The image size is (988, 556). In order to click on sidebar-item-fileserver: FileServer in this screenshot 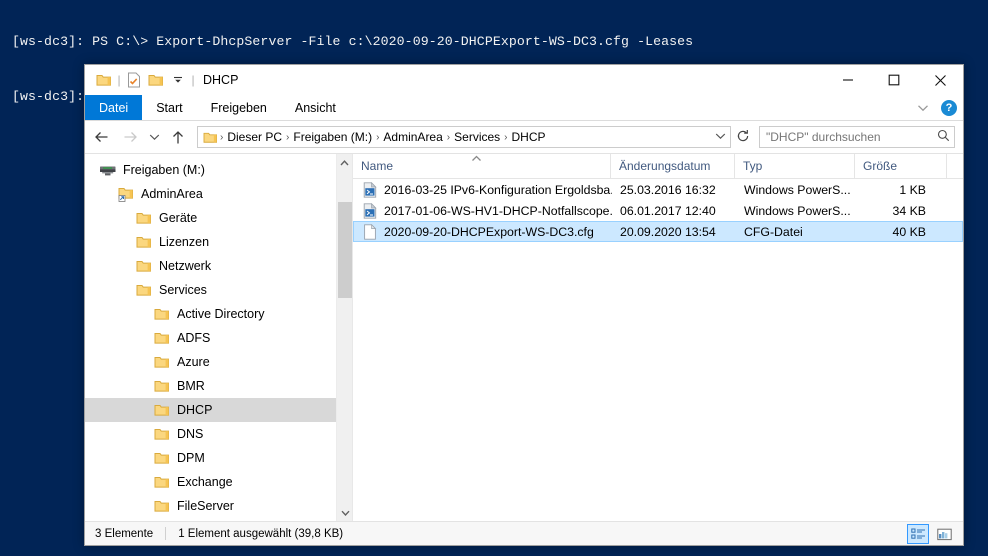, I will do `click(218, 506)`.